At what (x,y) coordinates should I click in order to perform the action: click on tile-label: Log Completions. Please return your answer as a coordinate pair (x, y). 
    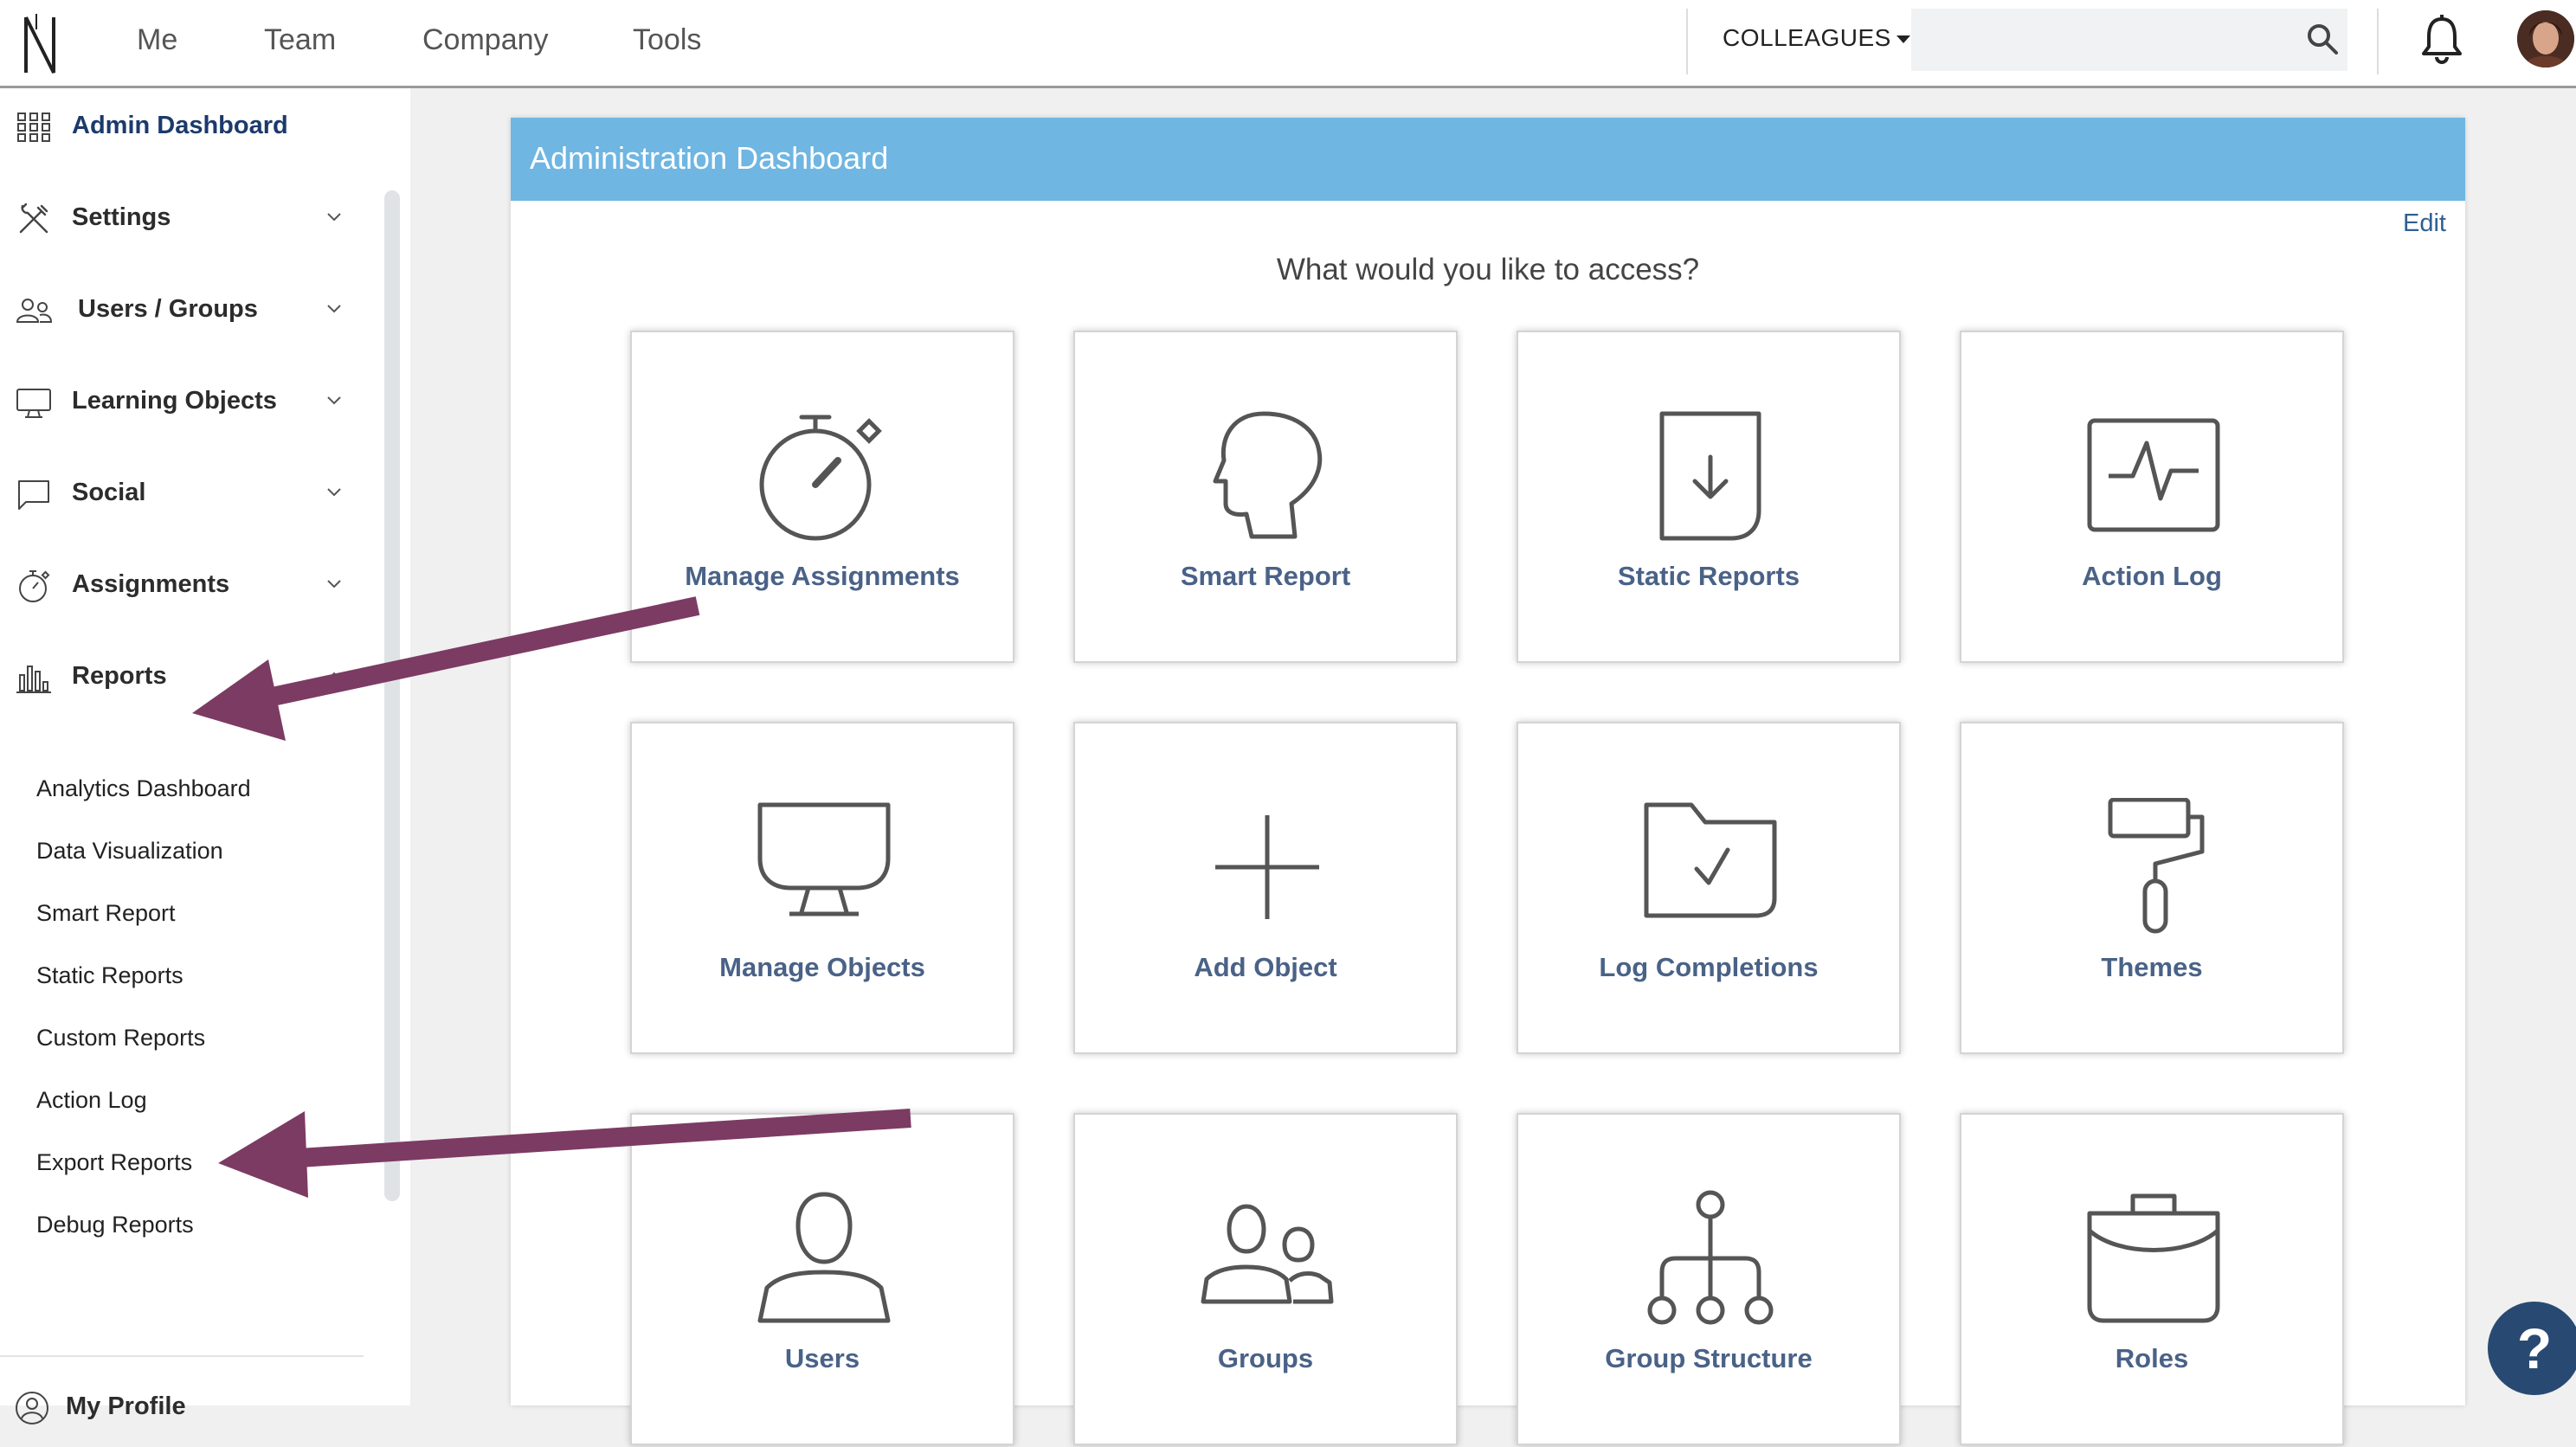
    Looking at the image, I should click on (1709, 967).